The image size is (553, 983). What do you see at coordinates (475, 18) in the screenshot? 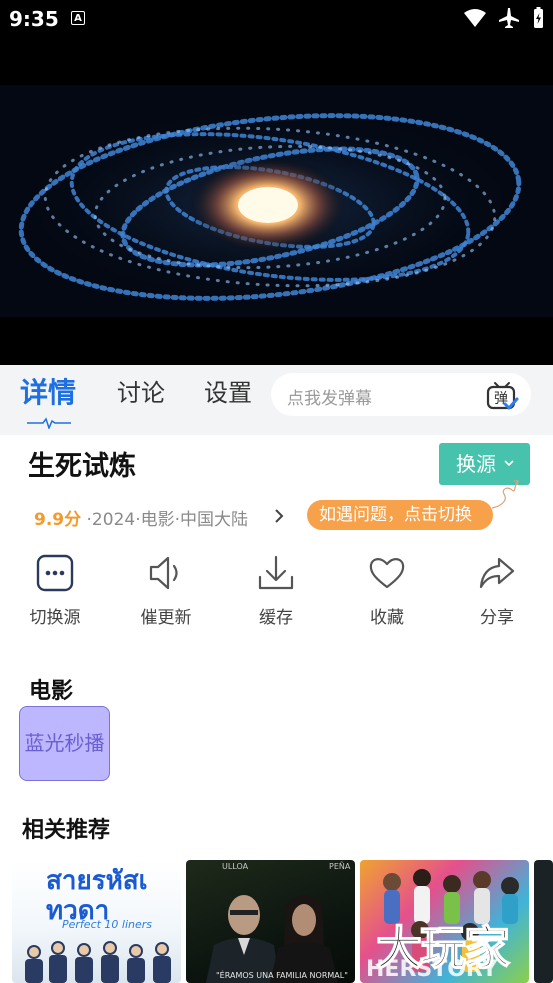
I see `wifi-icon` at bounding box center [475, 18].